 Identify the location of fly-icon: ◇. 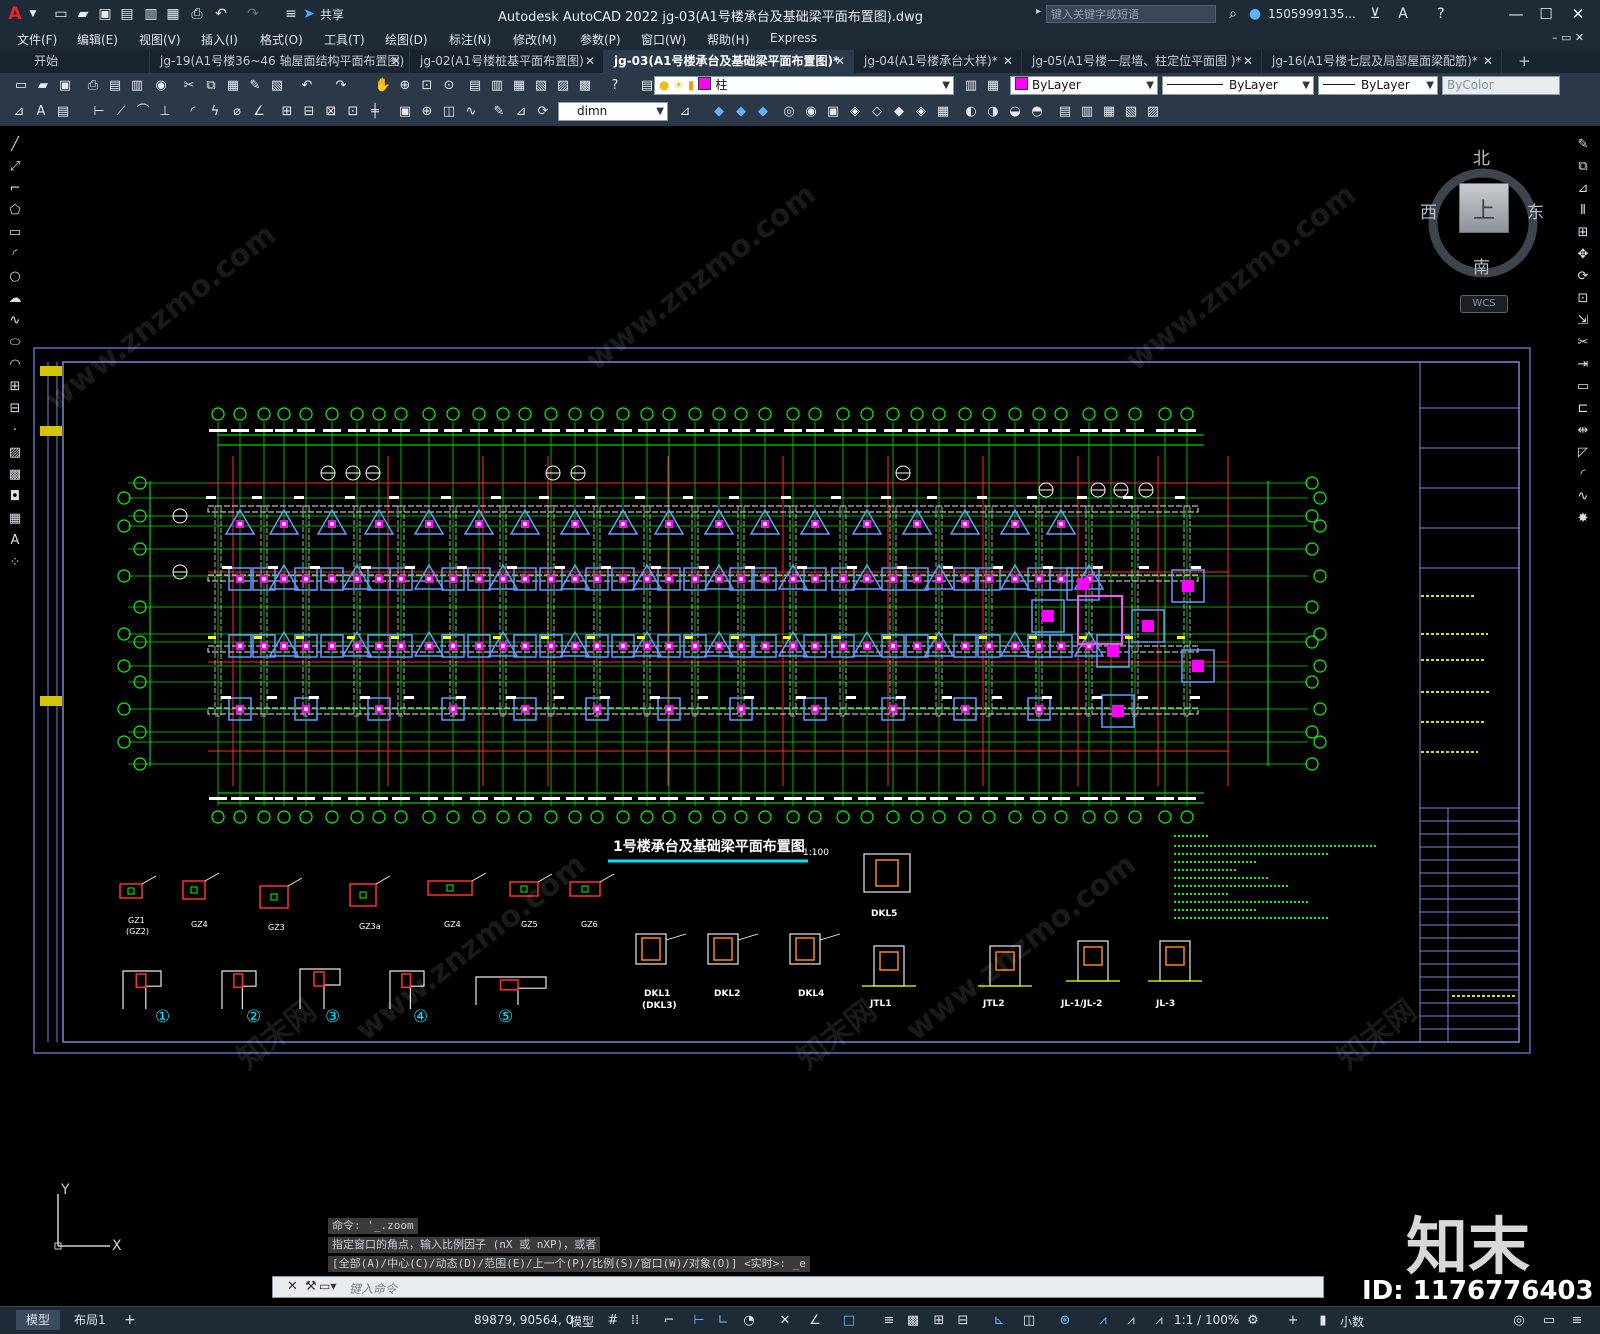
(877, 112).